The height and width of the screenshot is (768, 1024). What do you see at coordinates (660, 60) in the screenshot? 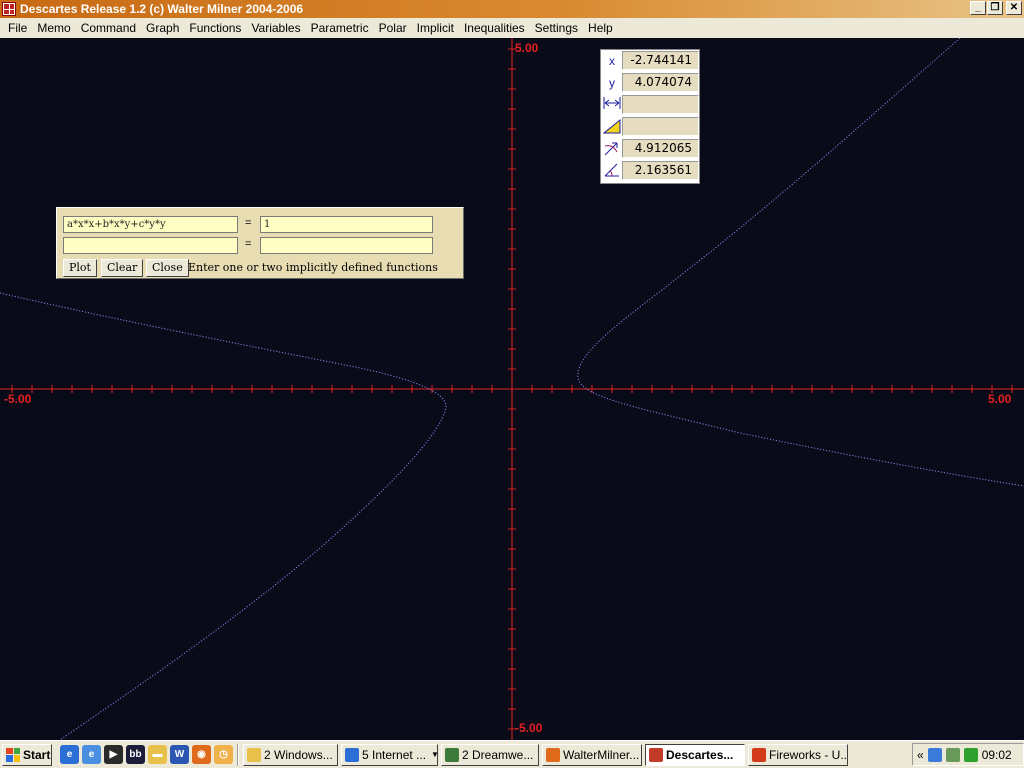
I see `x-value: -2.744141` at bounding box center [660, 60].